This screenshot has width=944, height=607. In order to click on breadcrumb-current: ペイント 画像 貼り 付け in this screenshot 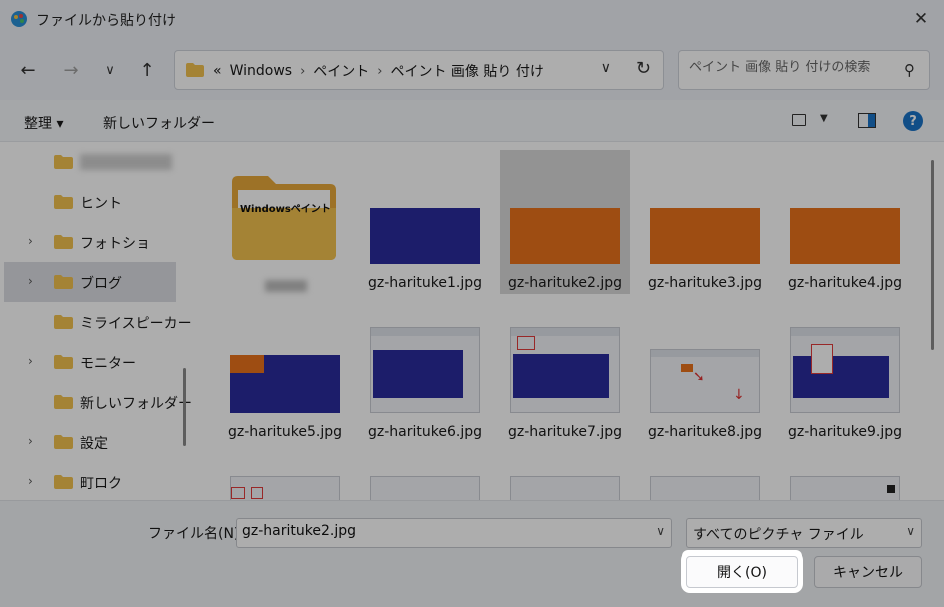, I will do `click(466, 71)`.